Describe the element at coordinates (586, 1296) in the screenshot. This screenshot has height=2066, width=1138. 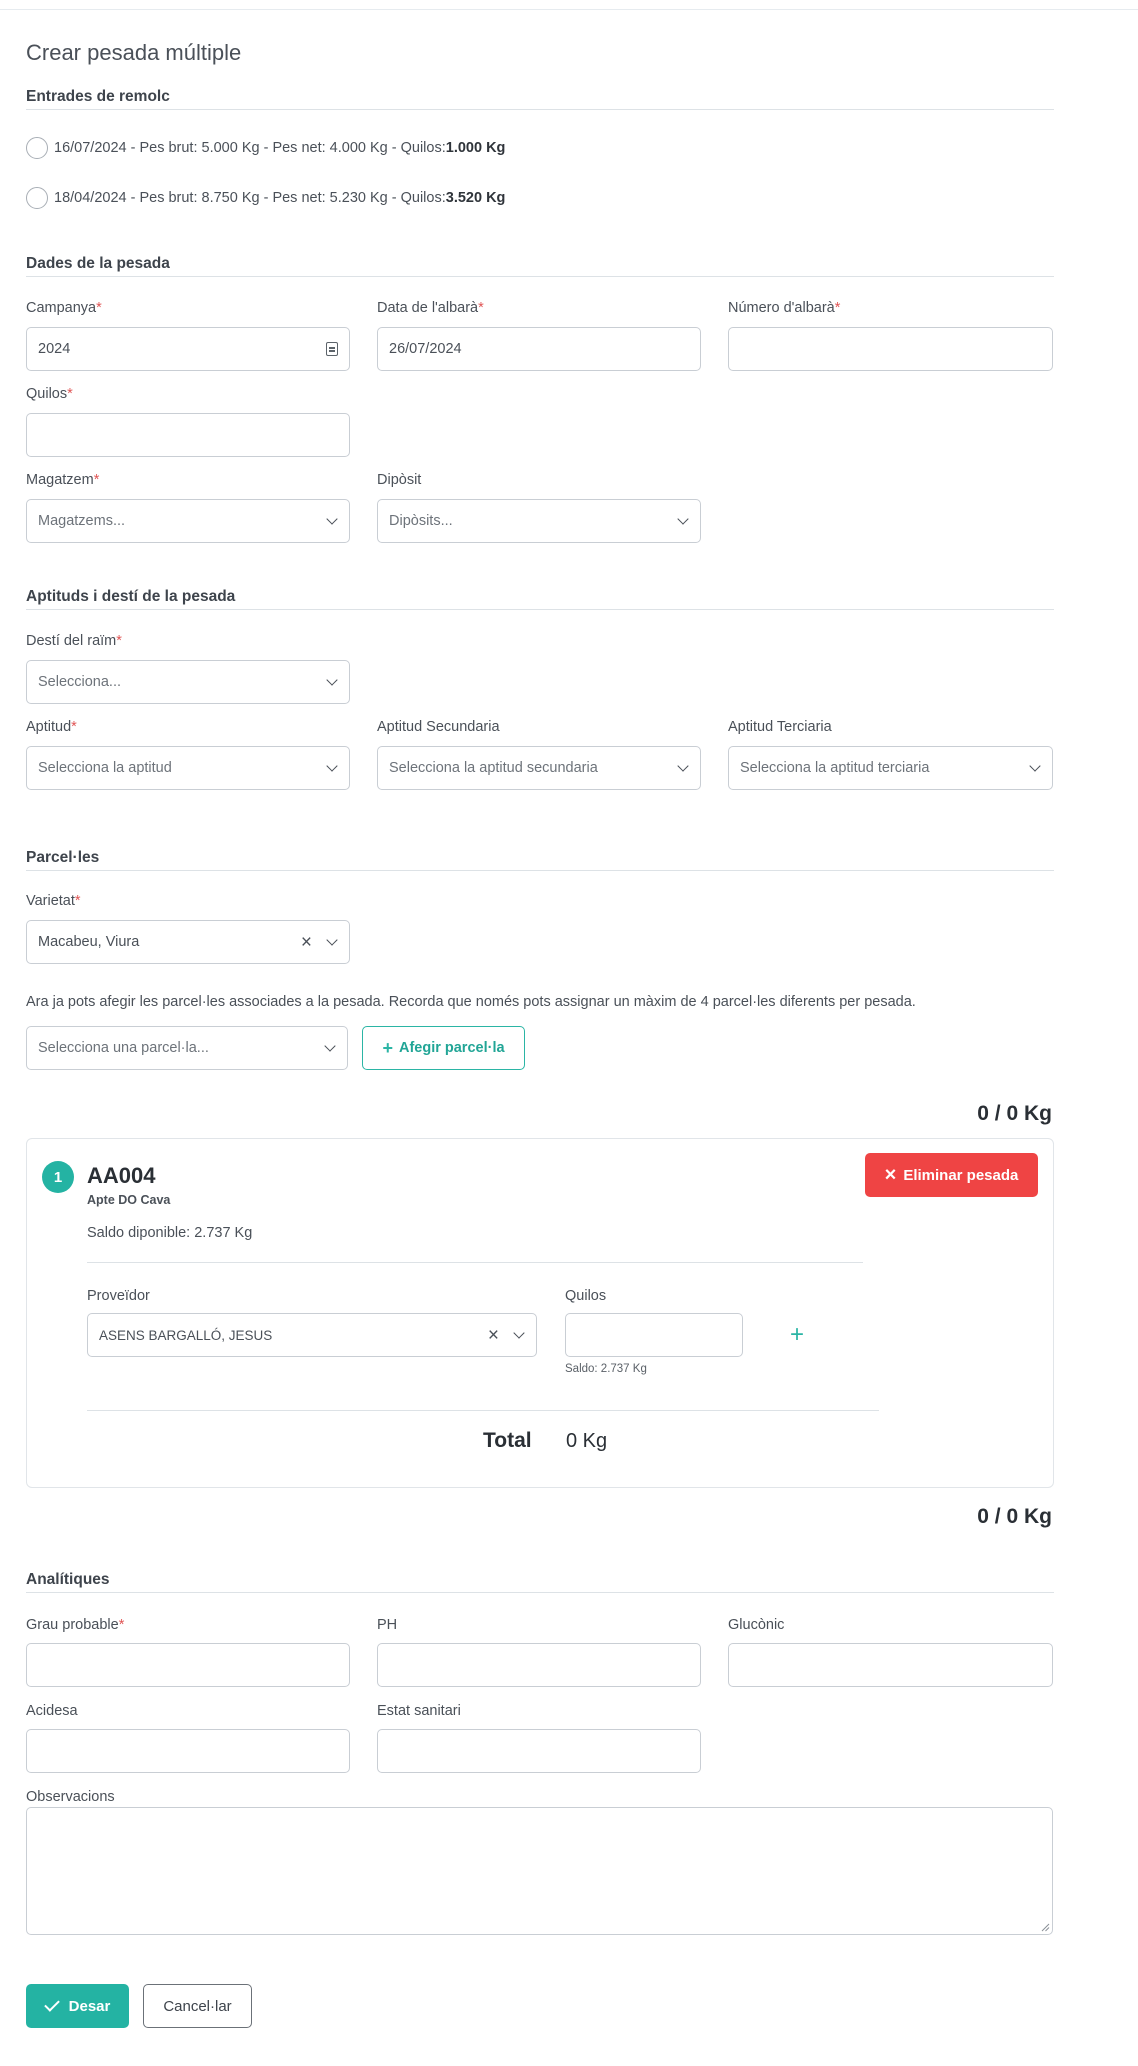
I see `card-kilos-label: Quilos` at that location.